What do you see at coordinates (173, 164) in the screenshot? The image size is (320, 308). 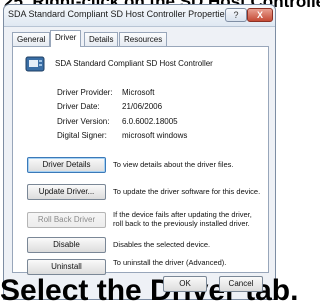 I see `driver-details-desc: To view details about the driver files.` at bounding box center [173, 164].